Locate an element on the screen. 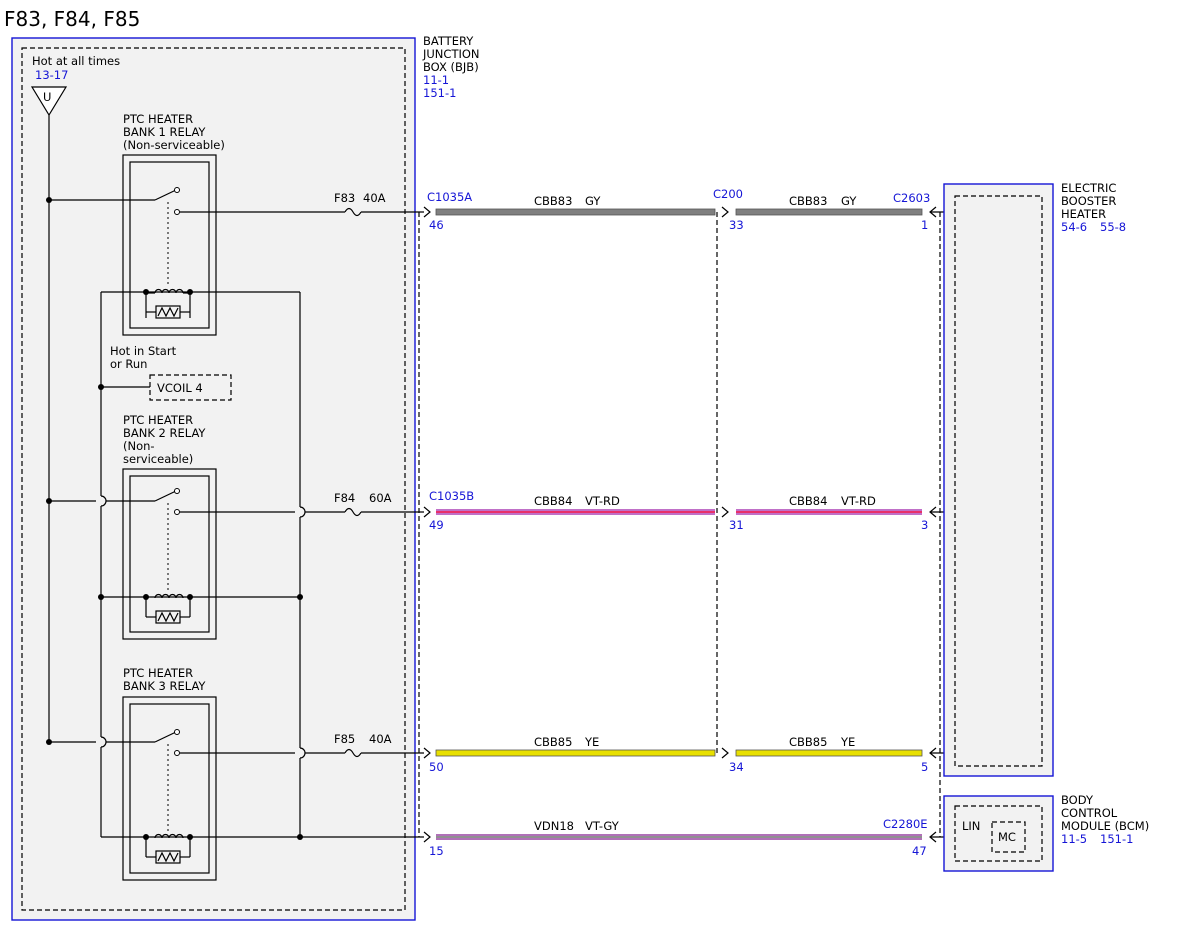 The image size is (1200, 927). fuse-f84-name: F84 is located at coordinates (344, 498).